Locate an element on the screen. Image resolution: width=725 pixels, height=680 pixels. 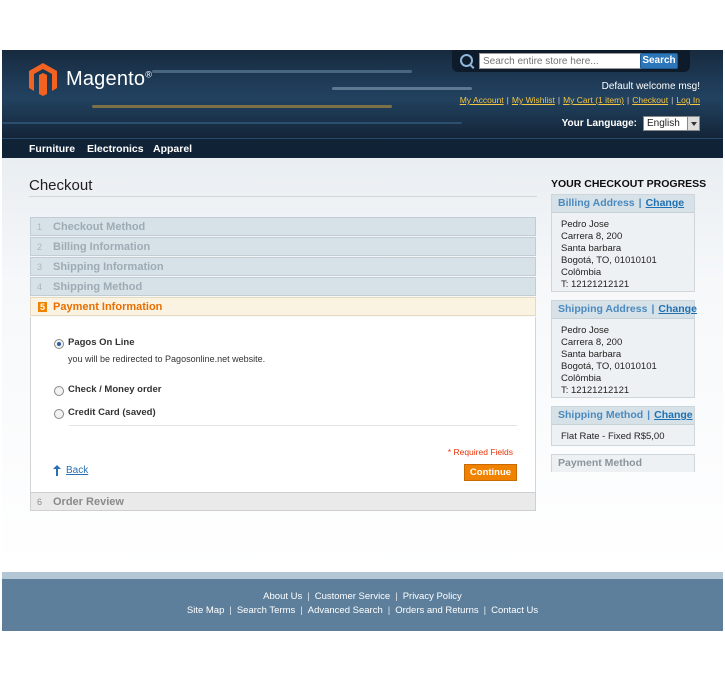
step-number: 3 is located at coordinates (40, 267).